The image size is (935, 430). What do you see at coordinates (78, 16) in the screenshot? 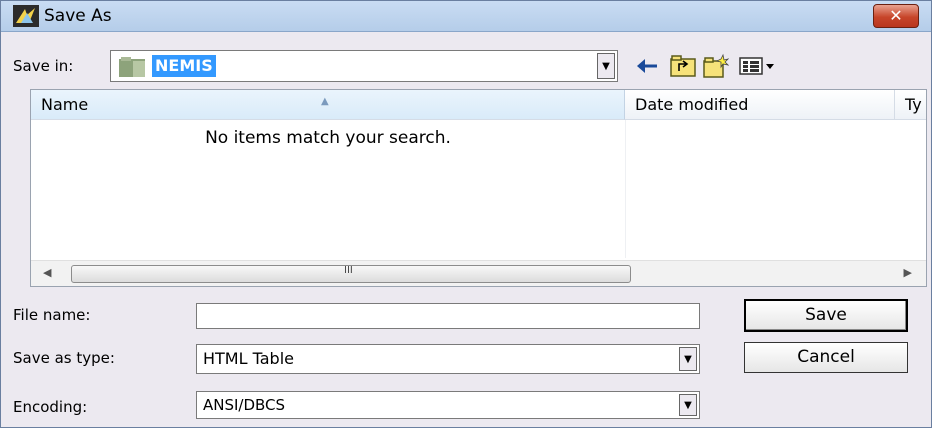
I see `window-title: Save As` at bounding box center [78, 16].